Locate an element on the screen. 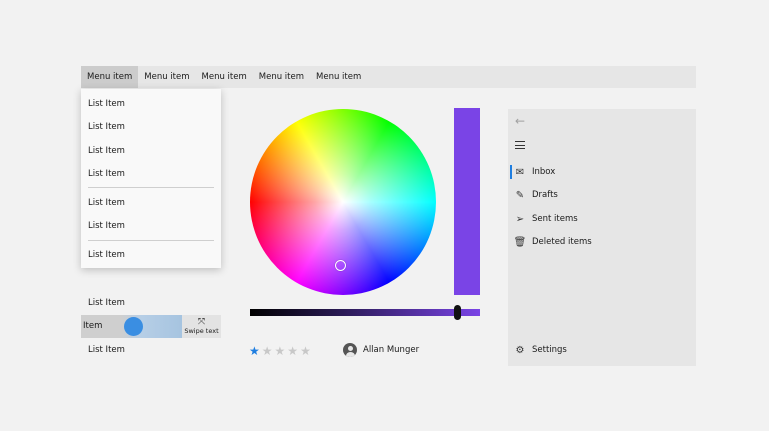 The width and height of the screenshot is (769, 431). person-name: Allan Munger is located at coordinates (391, 350).